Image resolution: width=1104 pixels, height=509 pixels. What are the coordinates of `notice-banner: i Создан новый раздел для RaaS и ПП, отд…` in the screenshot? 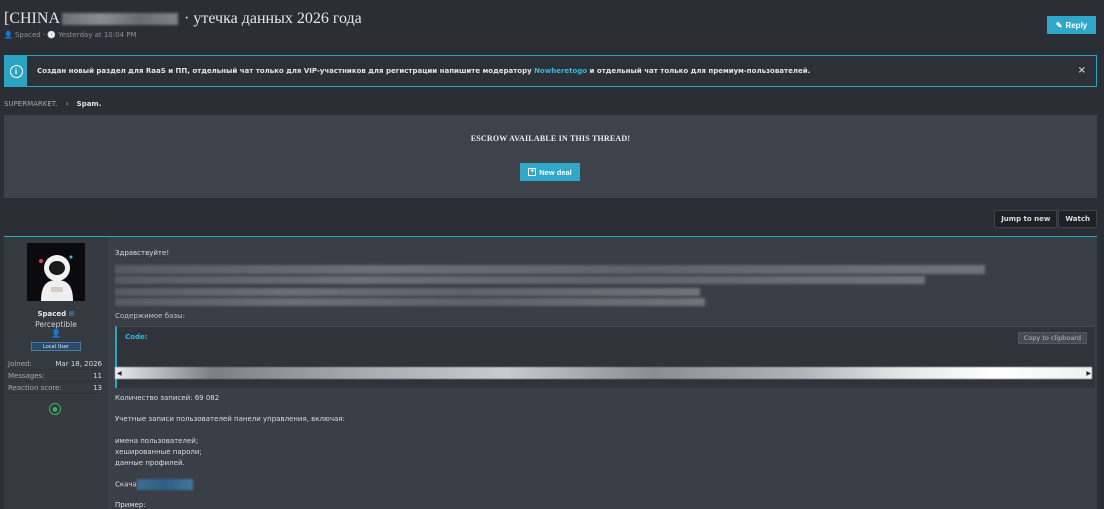 It's located at (550, 71).